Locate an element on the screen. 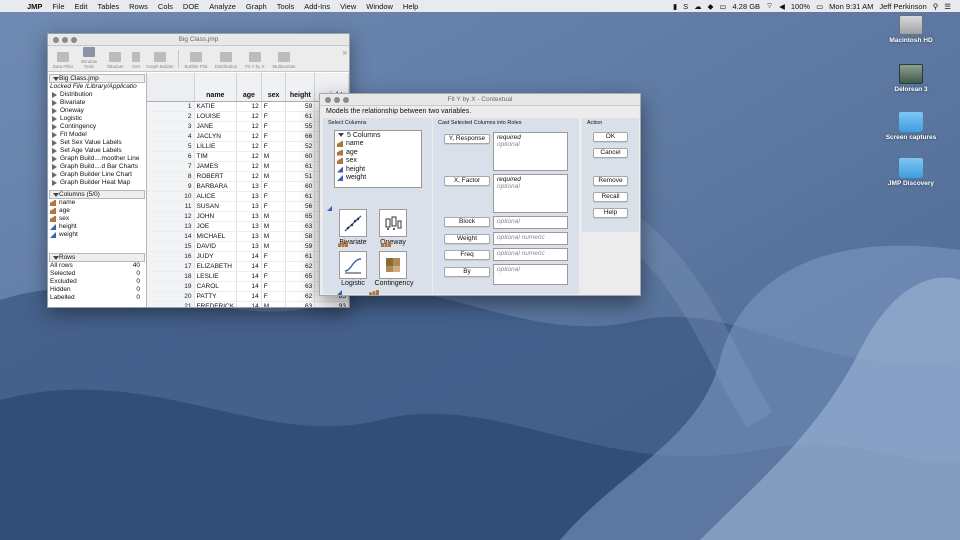 The width and height of the screenshot is (960, 540). menu-view: View is located at coordinates (348, 6).